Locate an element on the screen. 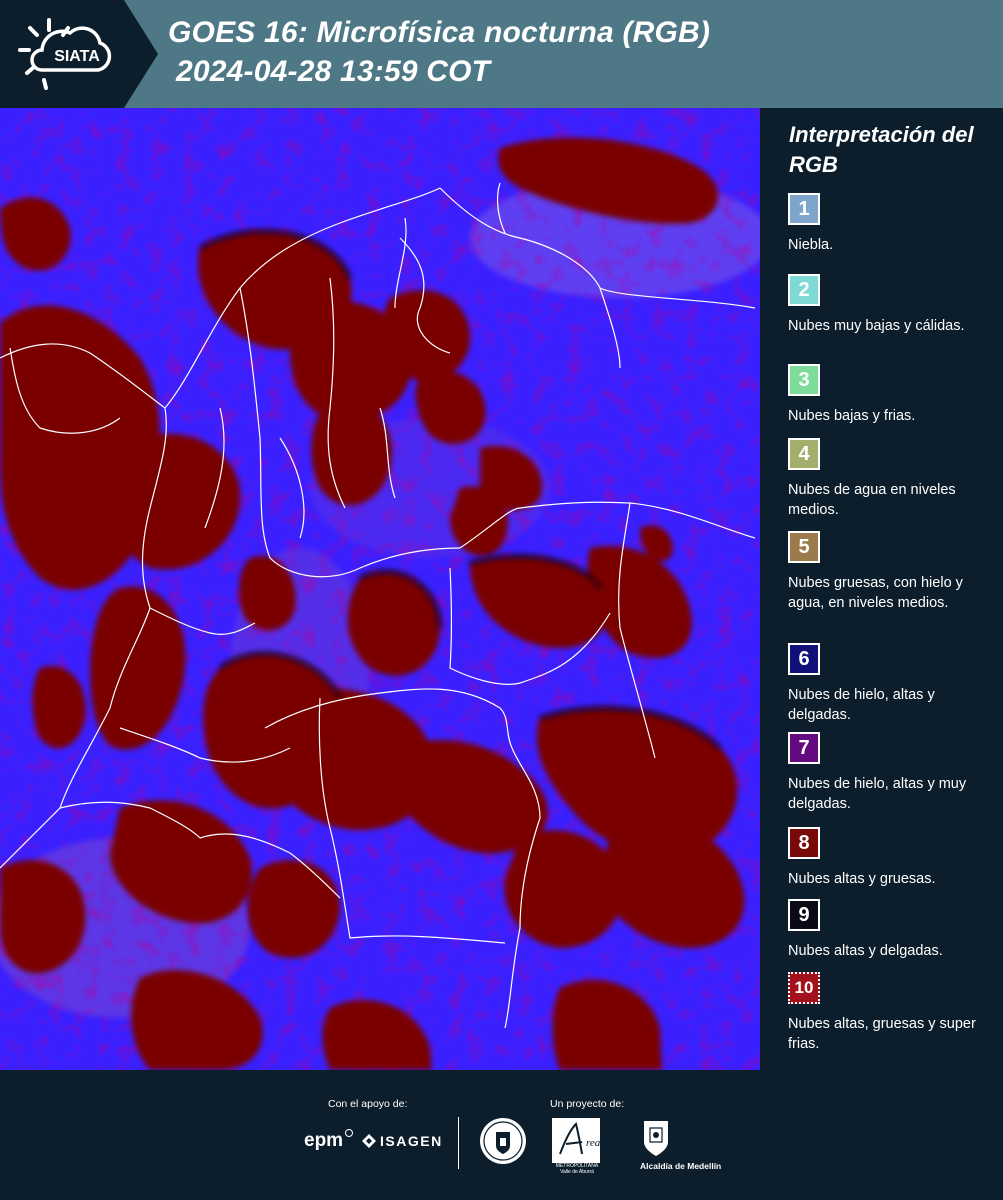 This screenshot has height=1200, width=1003. legend-swatch-4: 4 is located at coordinates (804, 454).